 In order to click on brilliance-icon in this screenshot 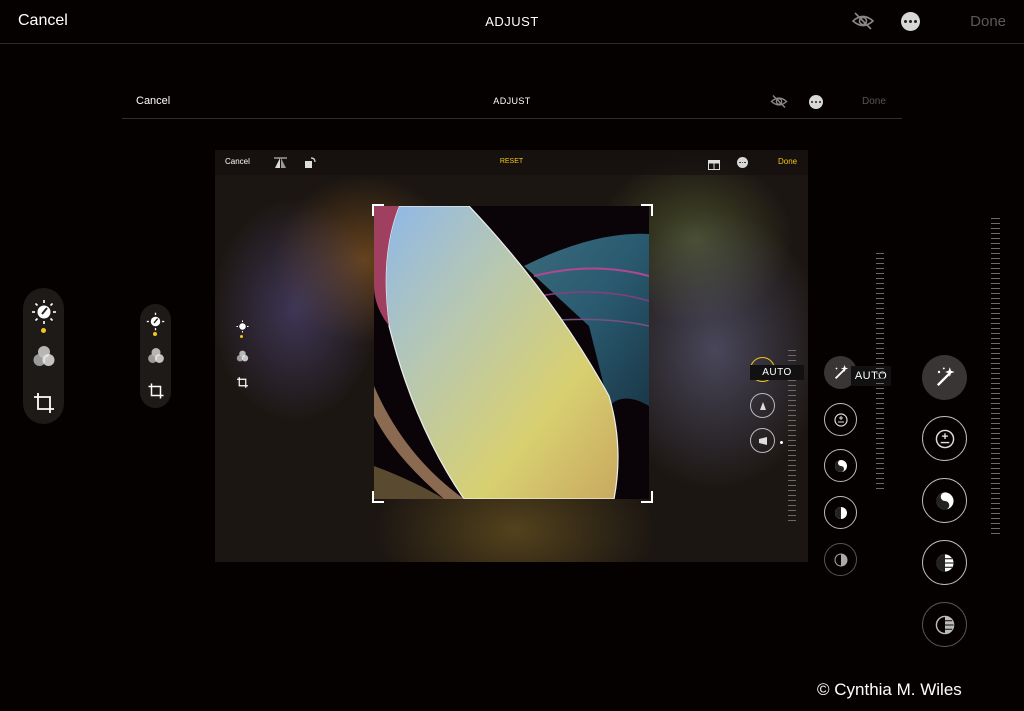, I will do `click(944, 500)`.